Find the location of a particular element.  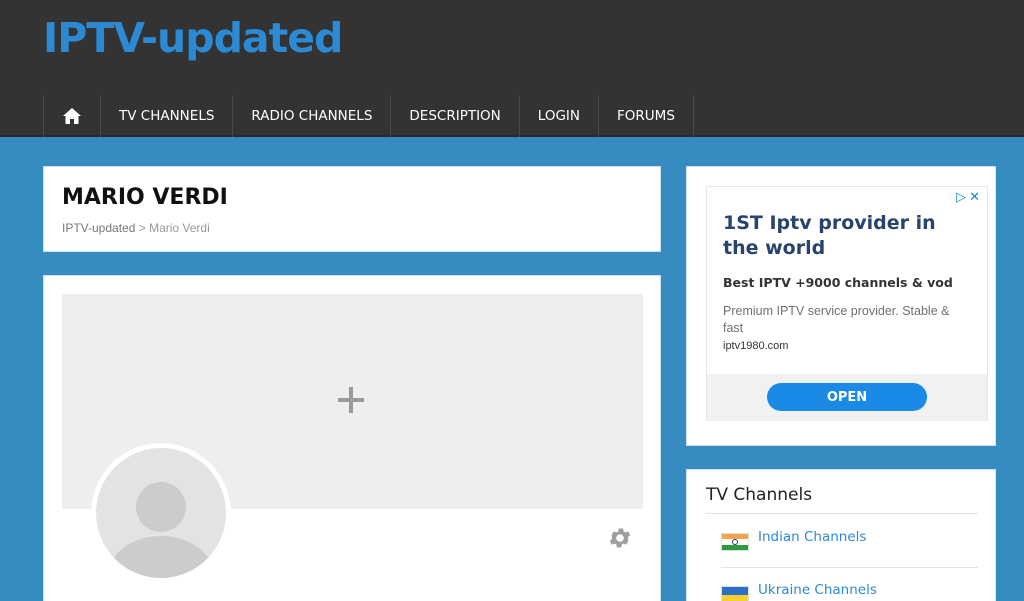

page-title: MARIO VERDI is located at coordinates (145, 197).